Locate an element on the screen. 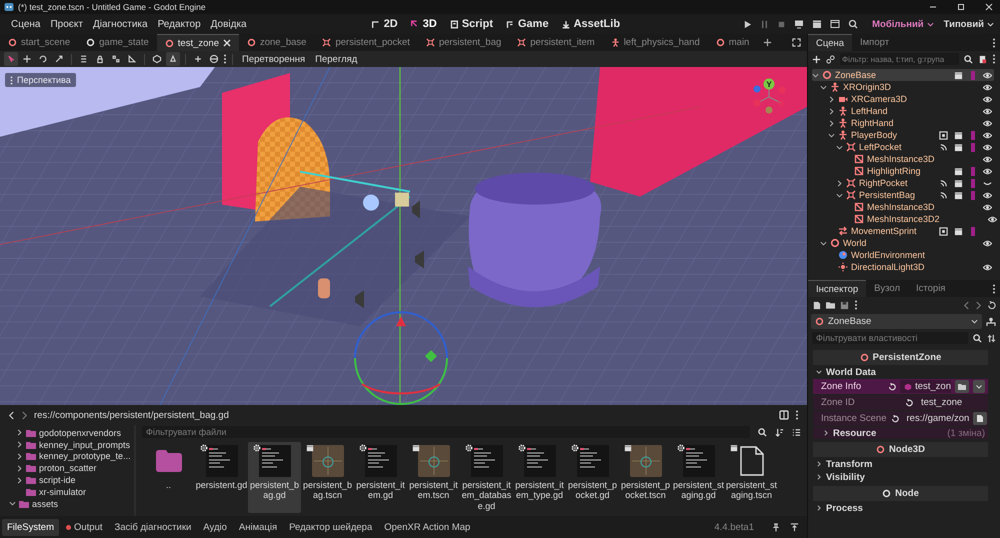  dock-tab: Інспектор is located at coordinates (837, 288).